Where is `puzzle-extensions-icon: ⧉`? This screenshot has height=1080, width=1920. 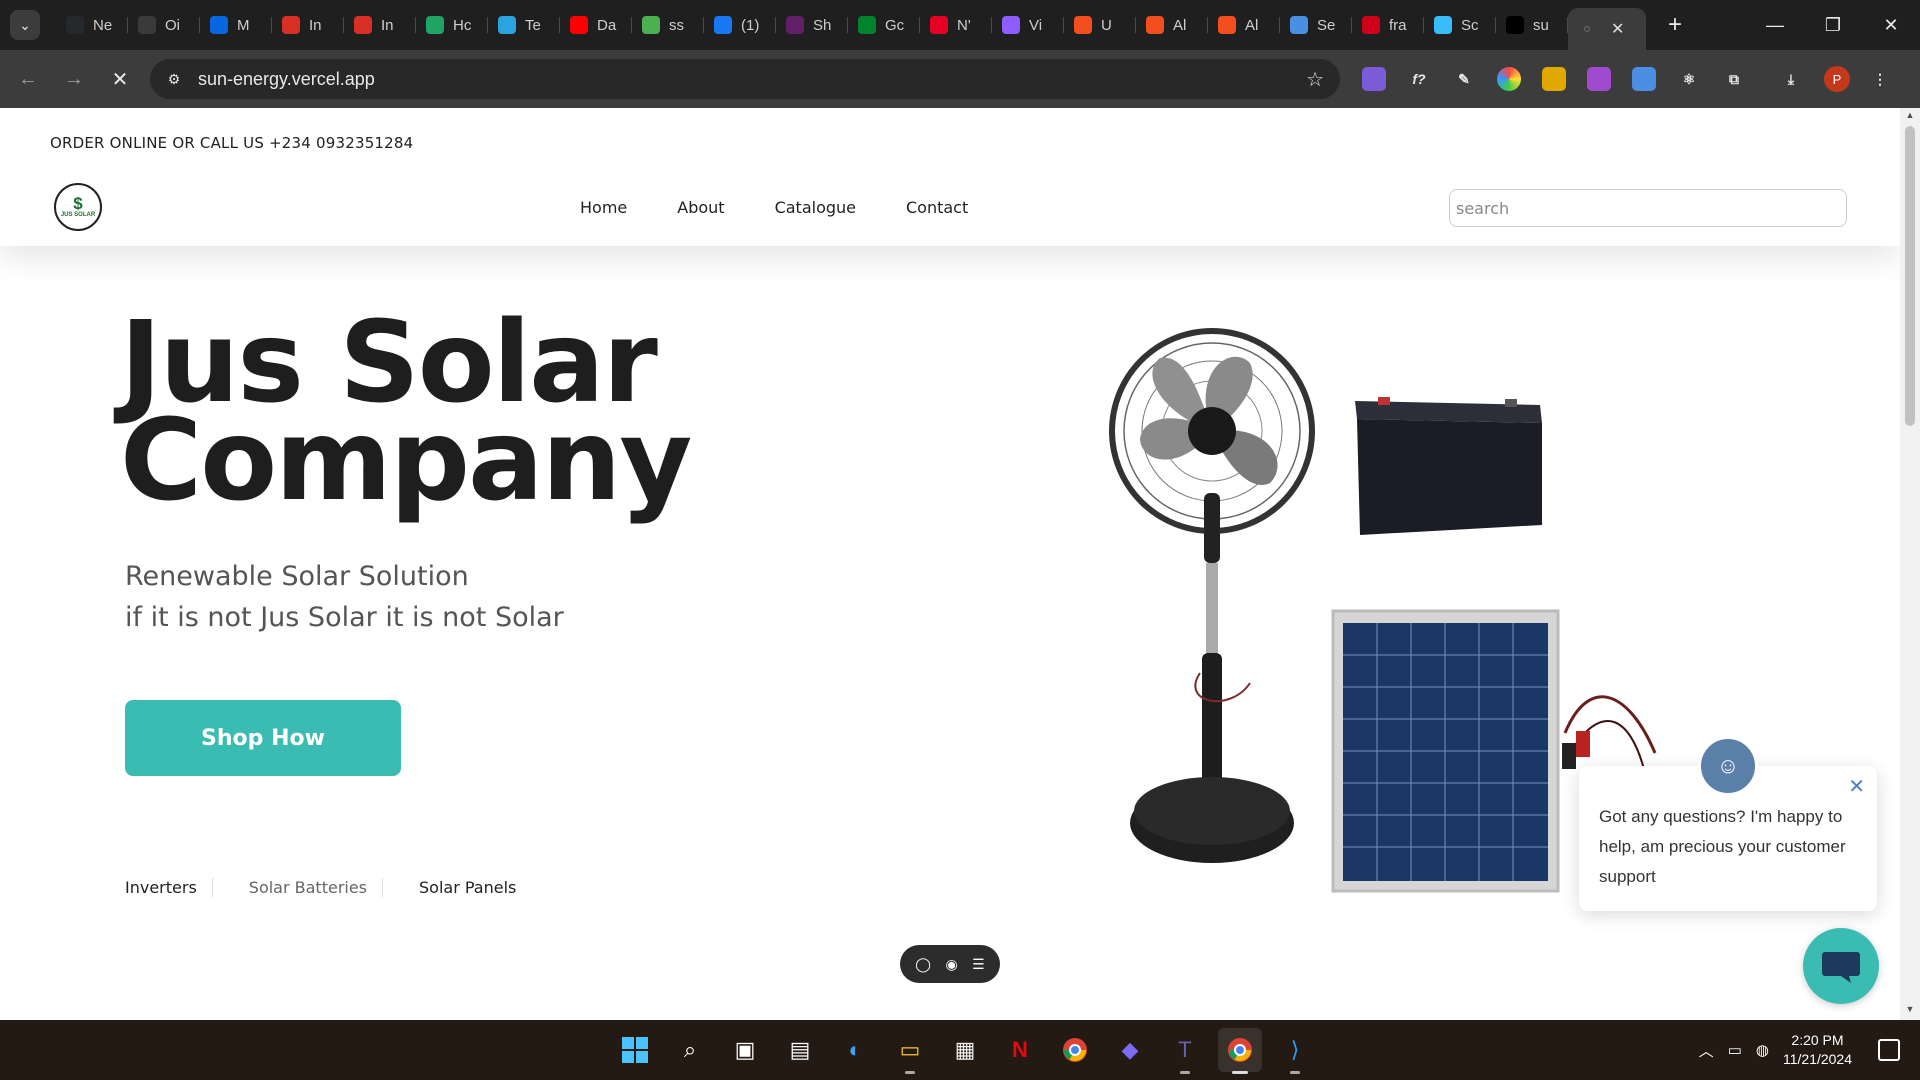 puzzle-extensions-icon: ⧉ is located at coordinates (1734, 79).